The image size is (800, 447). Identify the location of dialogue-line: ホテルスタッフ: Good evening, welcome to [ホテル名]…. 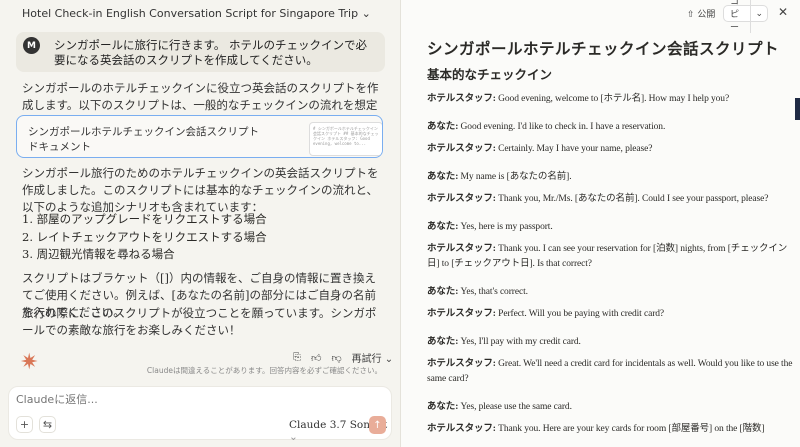
(611, 99).